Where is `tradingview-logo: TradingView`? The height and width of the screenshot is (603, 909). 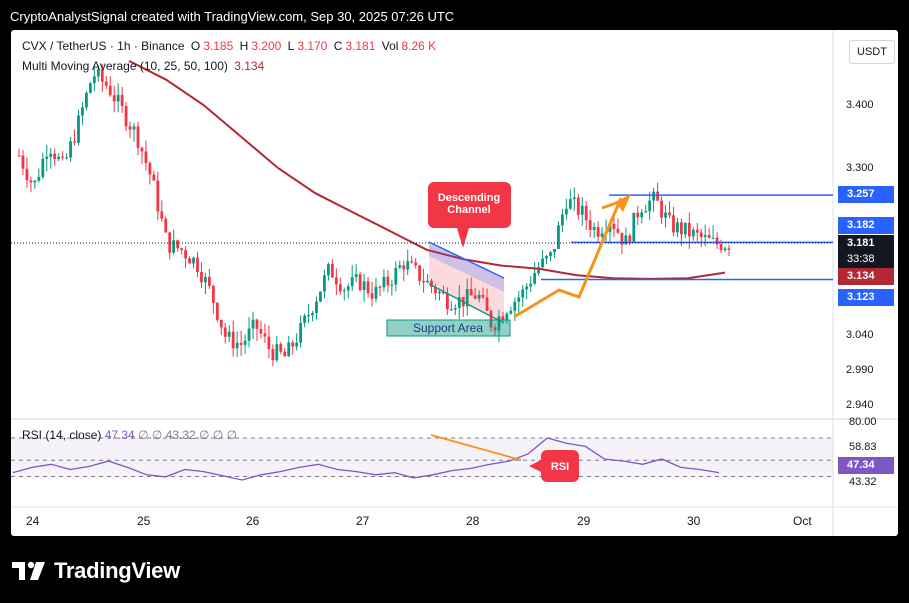
tradingview-logo: TradingView is located at coordinates (96, 571).